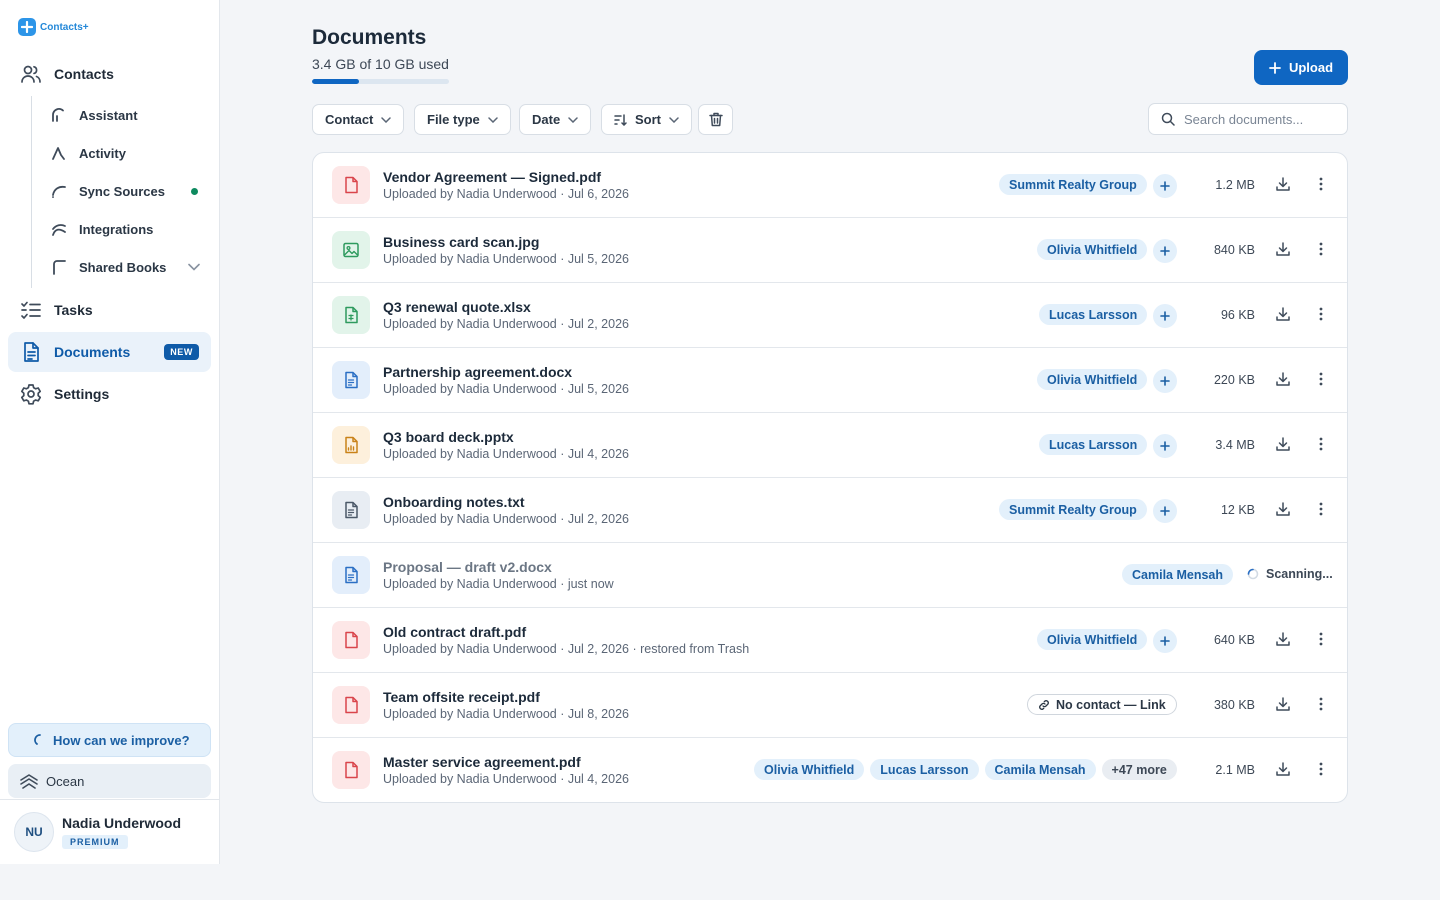 This screenshot has width=1440, height=900. Describe the element at coordinates (1301, 67) in the screenshot. I see `upload-button: Upload` at that location.